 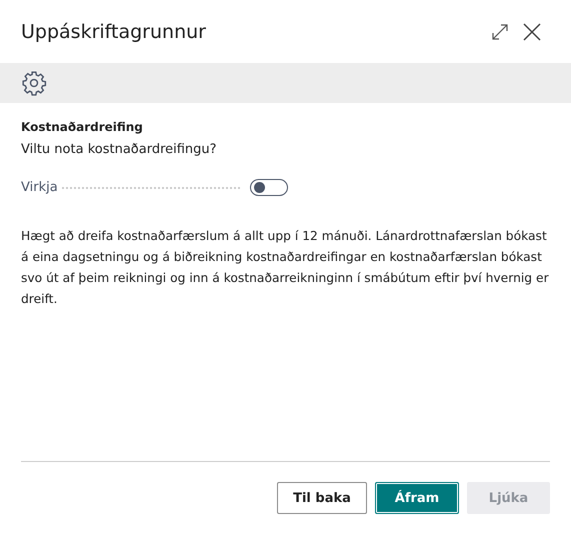 What do you see at coordinates (285, 268) in the screenshot?
I see `description-text: Hægt að dreifa kostnaðarfærslum á allt upp í 12 mánuði. Lánardrottnafærslan bókast á eina dagsetningu og á biðreikning kostnaðardreifingar en kostnaðarfærslan bókast svo út af þeim reikningi og inn á kostnaðarreikninginn í smábútum eftir því hvernig er dreift.` at bounding box center [285, 268].